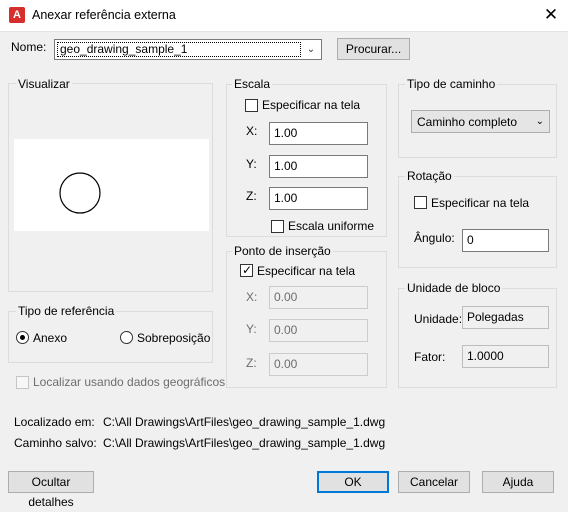 This screenshot has height=512, width=568. I want to click on unit-value: Polegadas, so click(505, 317).